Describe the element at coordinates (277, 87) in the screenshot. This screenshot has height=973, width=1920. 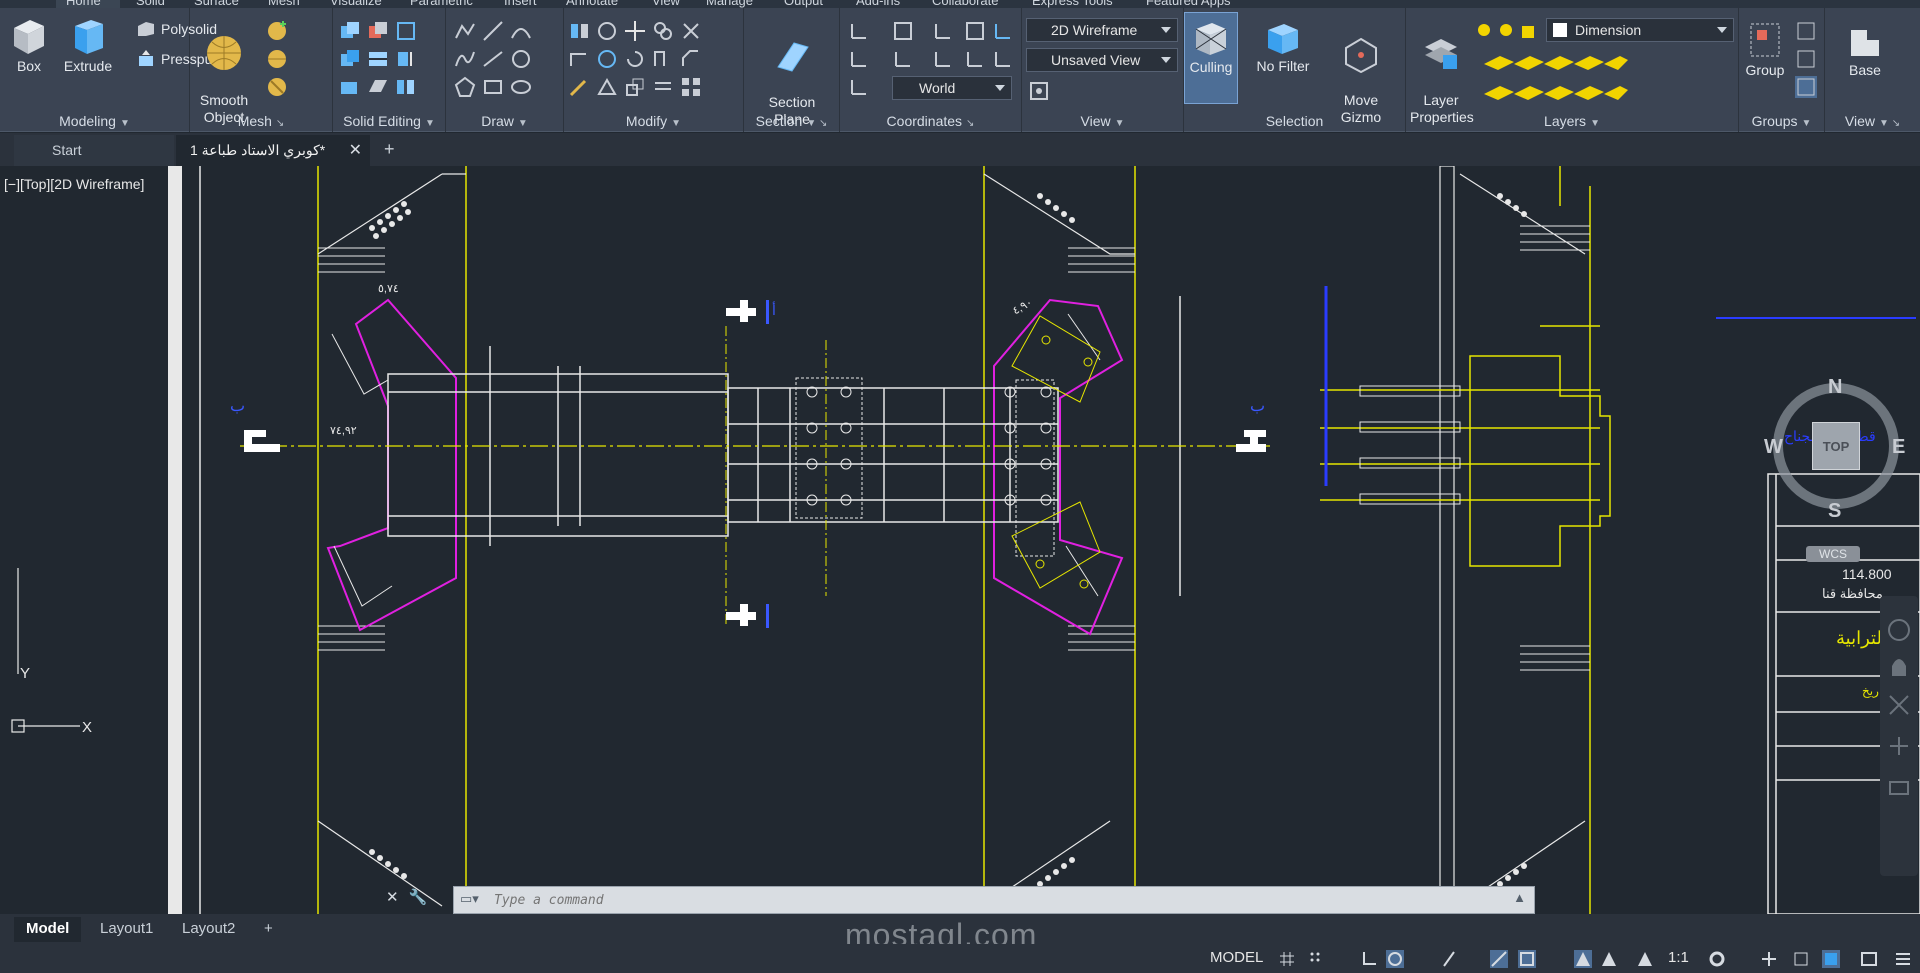
I see `mesh-crease-icon` at that location.